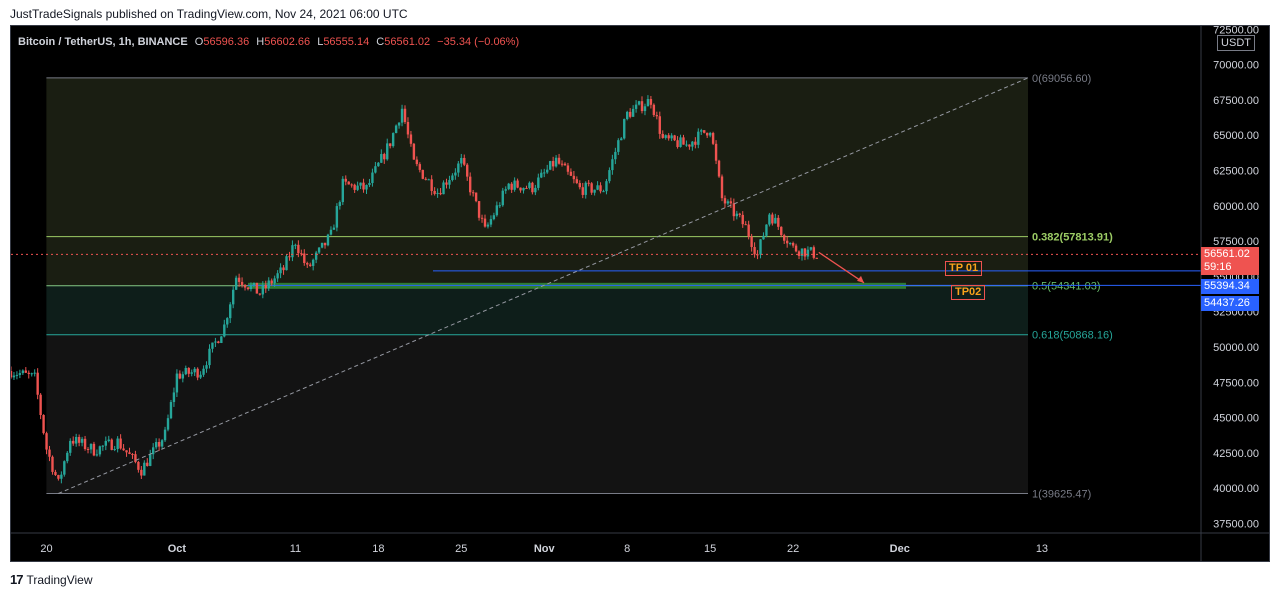 This screenshot has height=598, width=1280. What do you see at coordinates (964, 268) in the screenshot?
I see `tp1-label: TP 01` at bounding box center [964, 268].